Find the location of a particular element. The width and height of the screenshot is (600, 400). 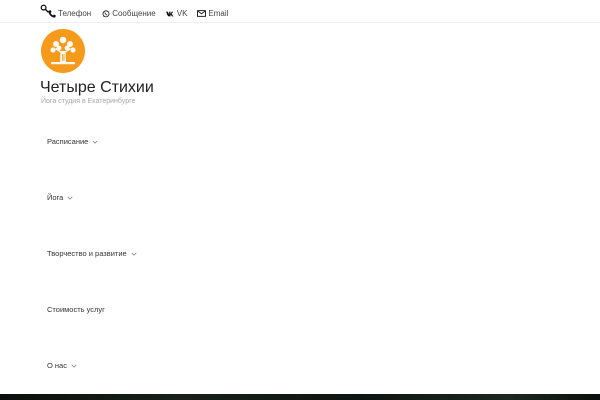

top-bar: Телефон Сообщение VK Email is located at coordinates (300, 11).